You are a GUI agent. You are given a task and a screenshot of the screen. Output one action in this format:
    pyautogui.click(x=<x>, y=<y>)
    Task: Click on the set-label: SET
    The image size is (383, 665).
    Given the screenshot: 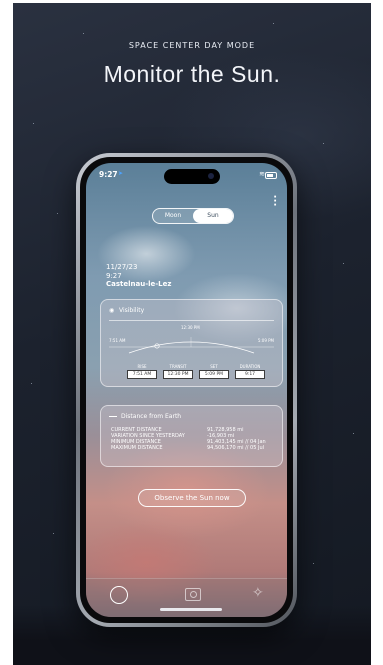 What is the action you would take?
    pyautogui.click(x=214, y=366)
    